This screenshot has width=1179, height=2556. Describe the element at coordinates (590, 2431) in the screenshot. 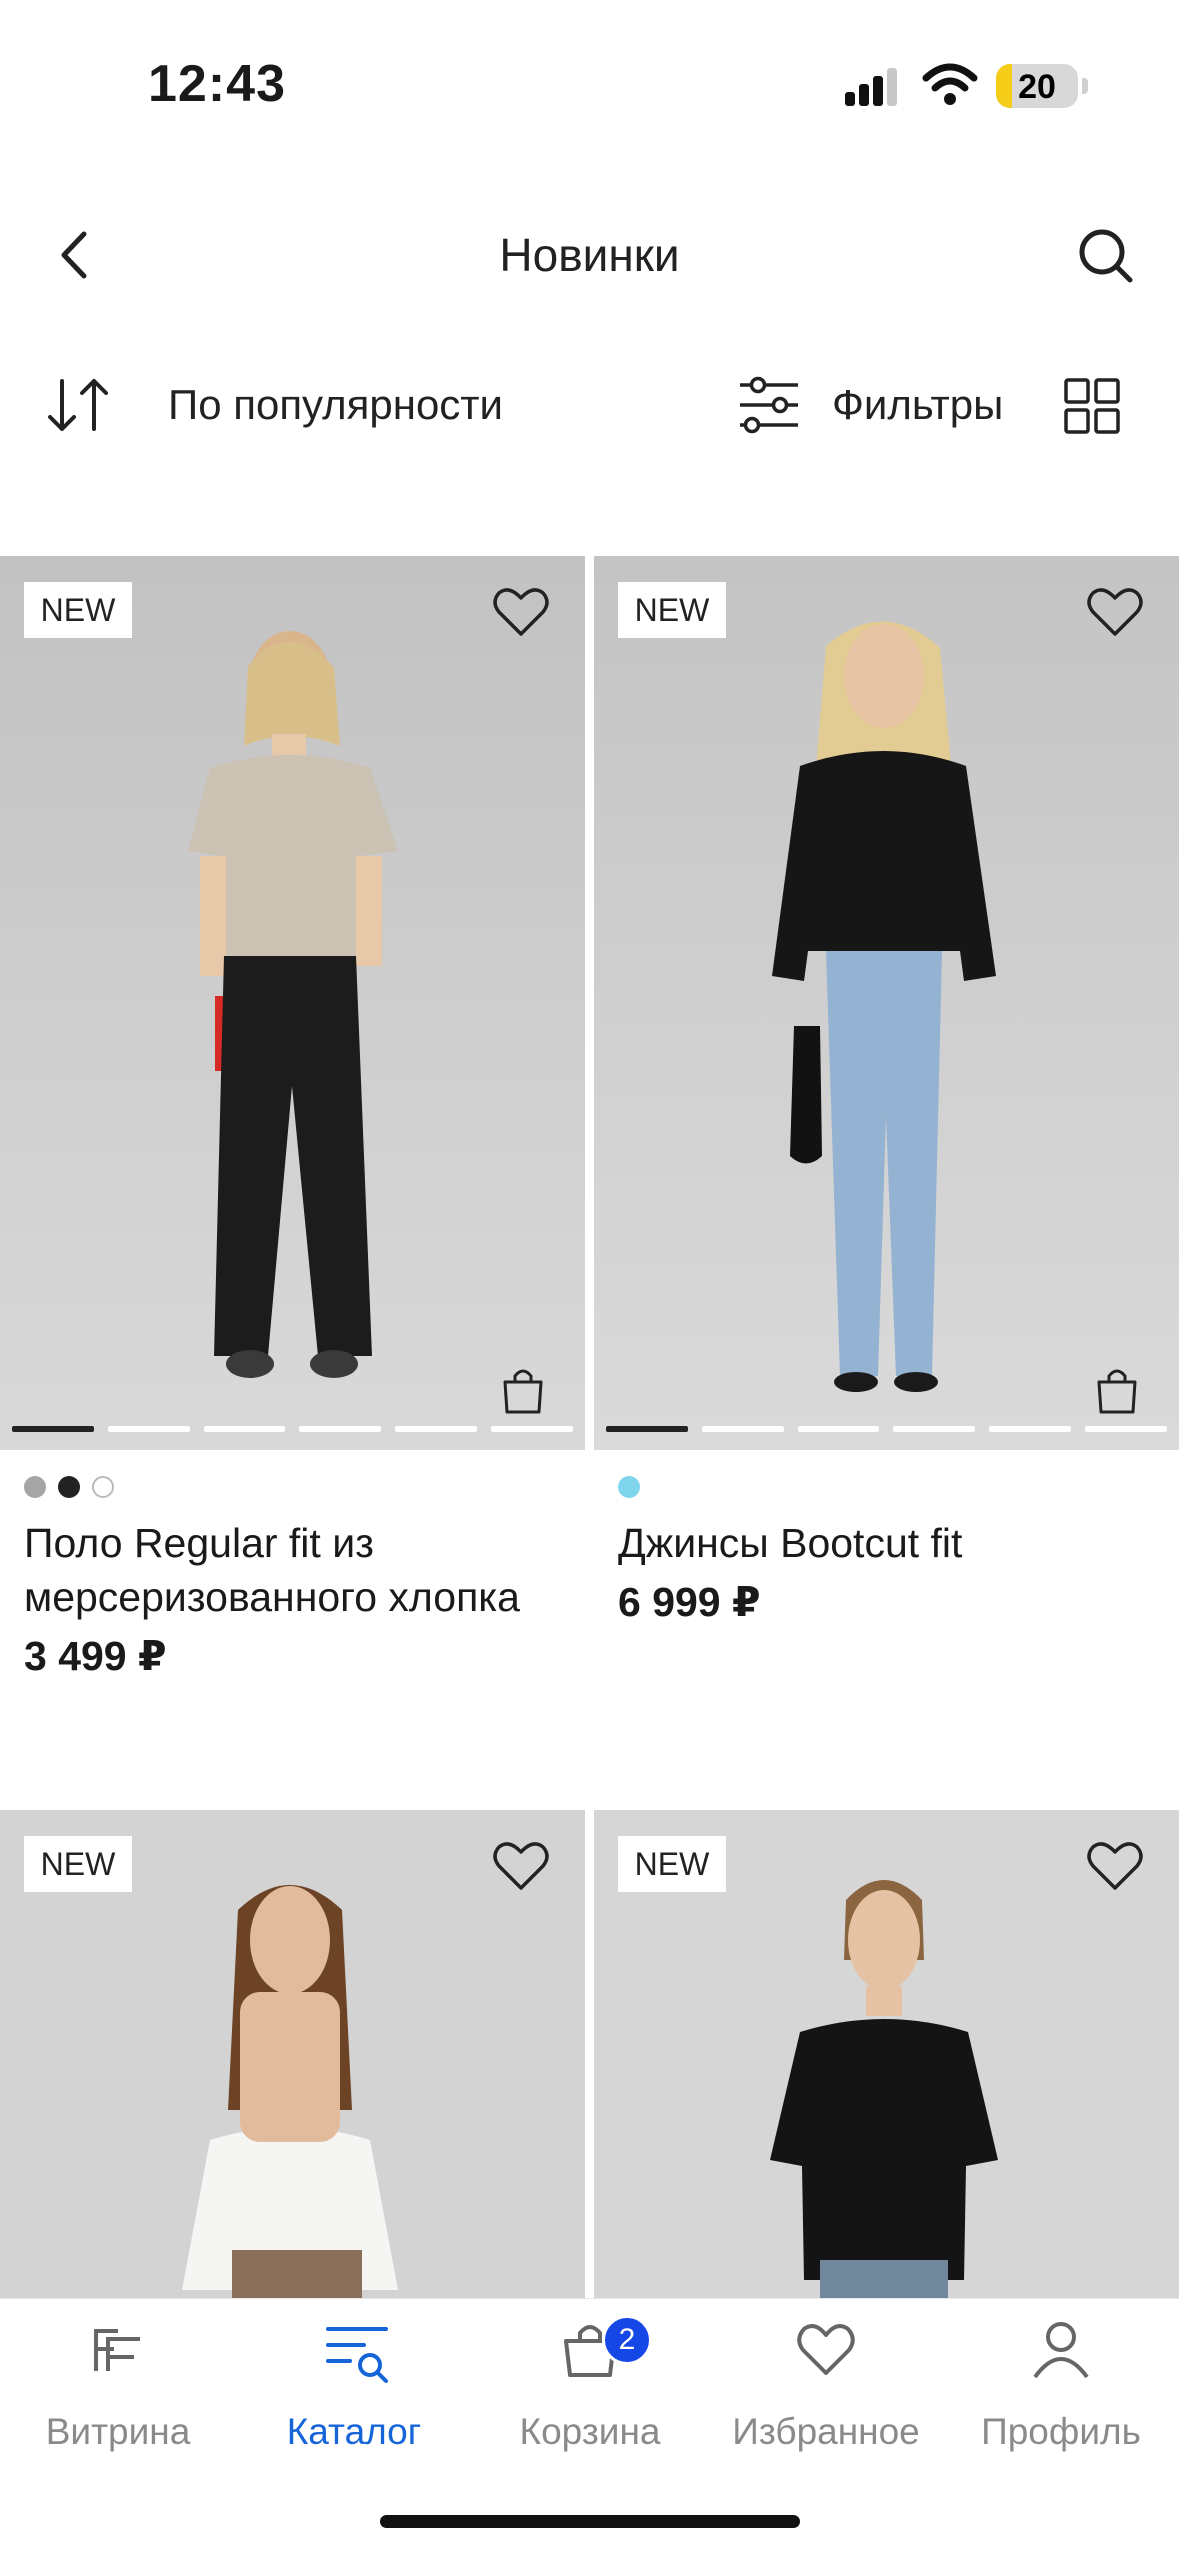

I see `tab-label: Корзина` at that location.